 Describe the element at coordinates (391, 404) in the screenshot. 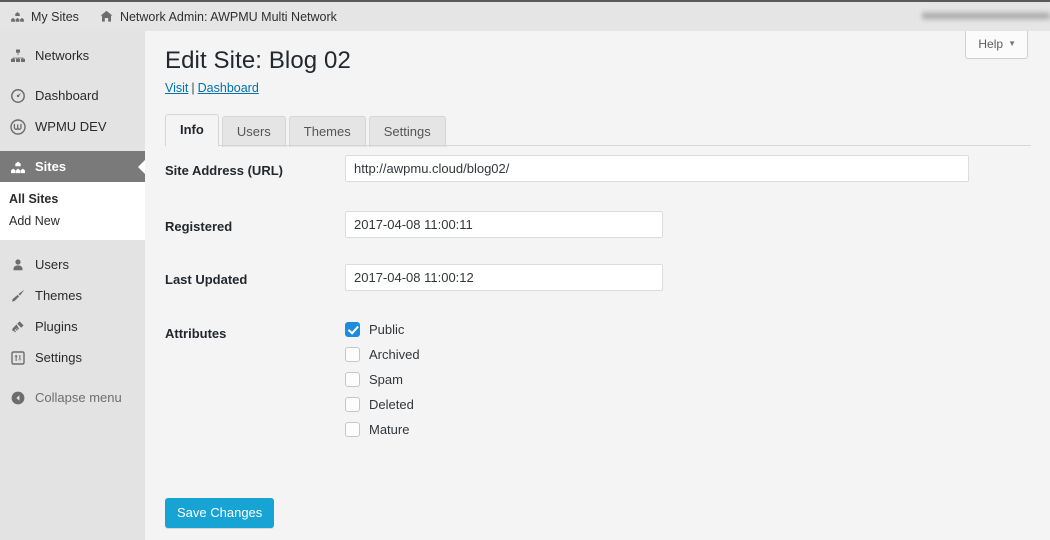

I see `attribute-label: Deleted` at that location.